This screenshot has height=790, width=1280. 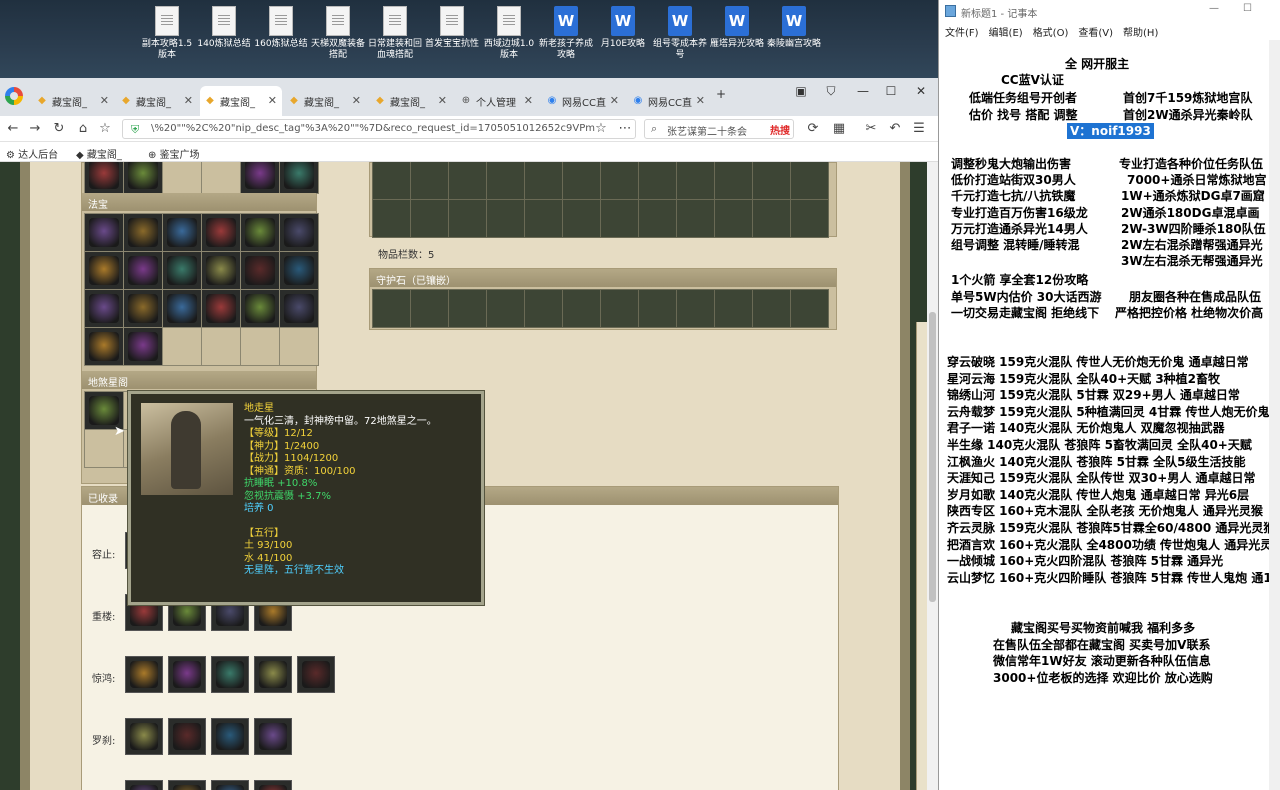 I want to click on notepad-menu-item: 格式(O), so click(x=1051, y=33).